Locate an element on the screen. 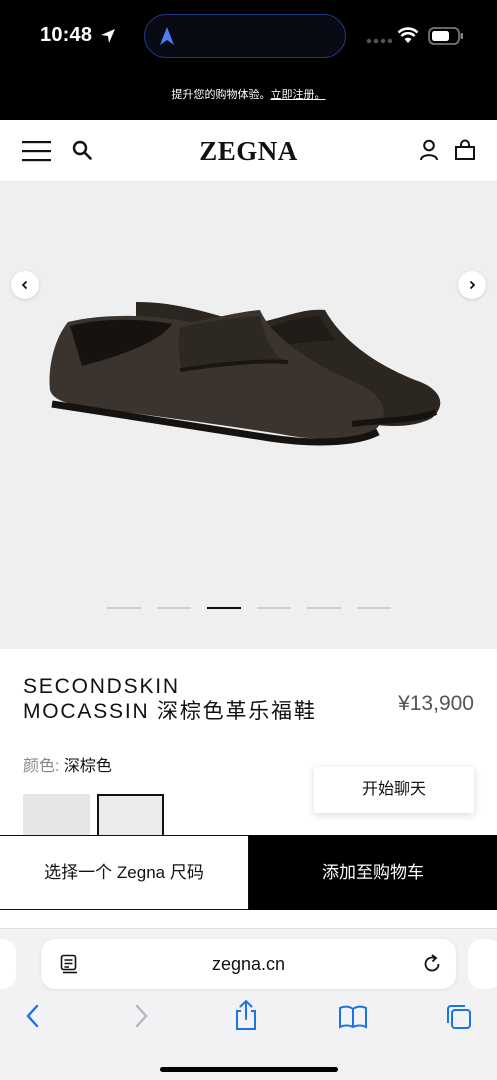 The image size is (497, 1080). account-icon is located at coordinates (429, 150).